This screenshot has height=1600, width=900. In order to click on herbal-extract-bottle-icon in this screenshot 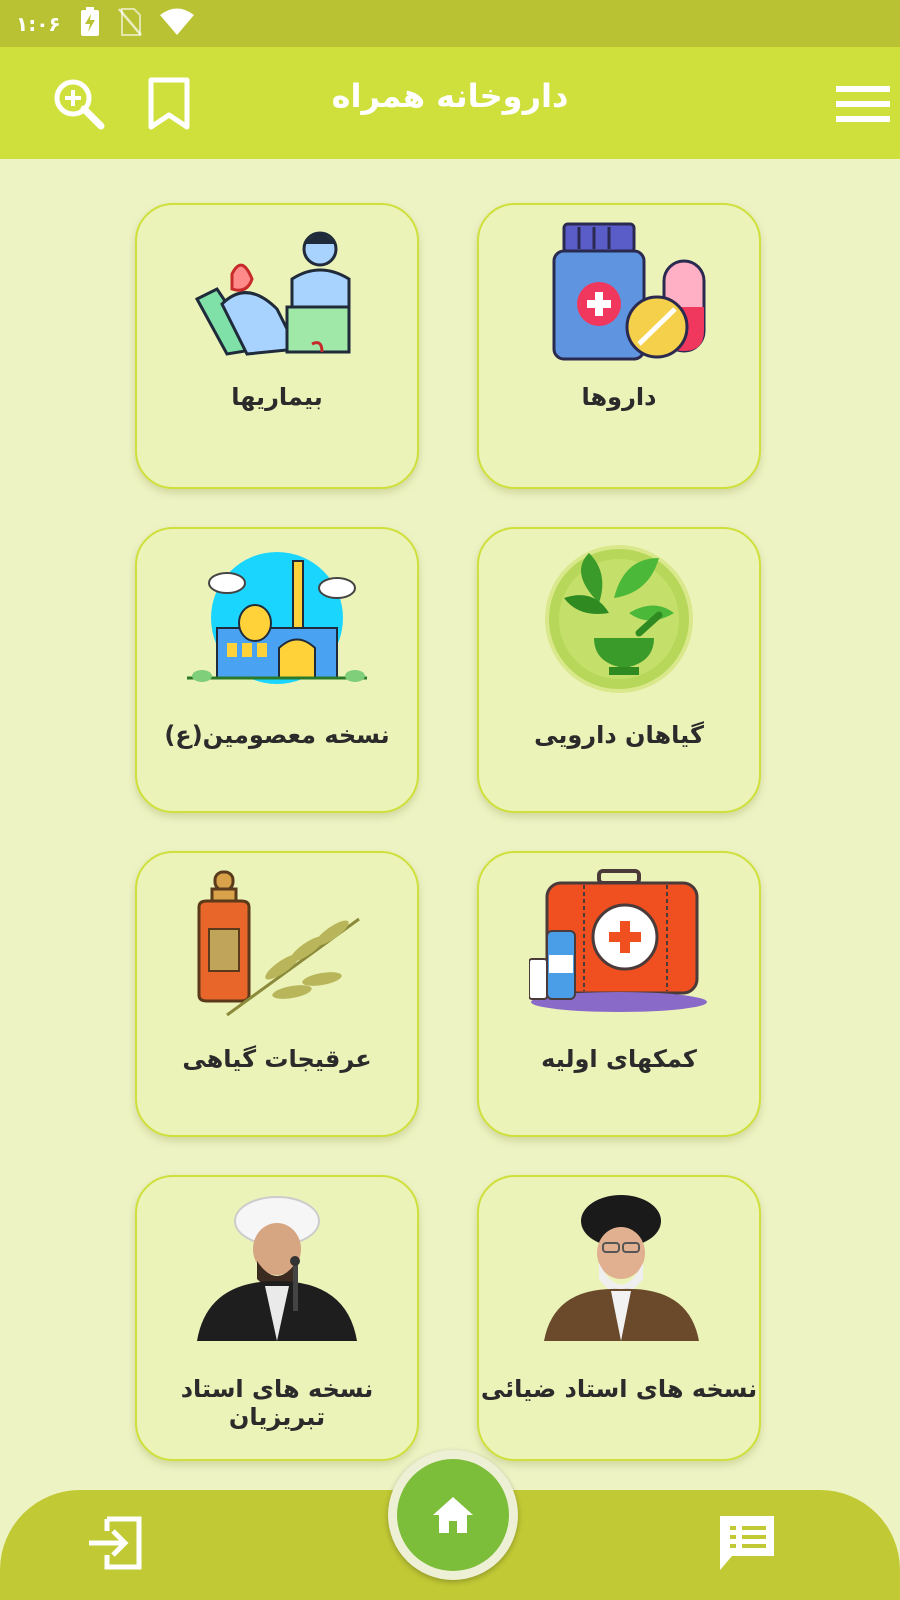, I will do `click(278, 943)`.